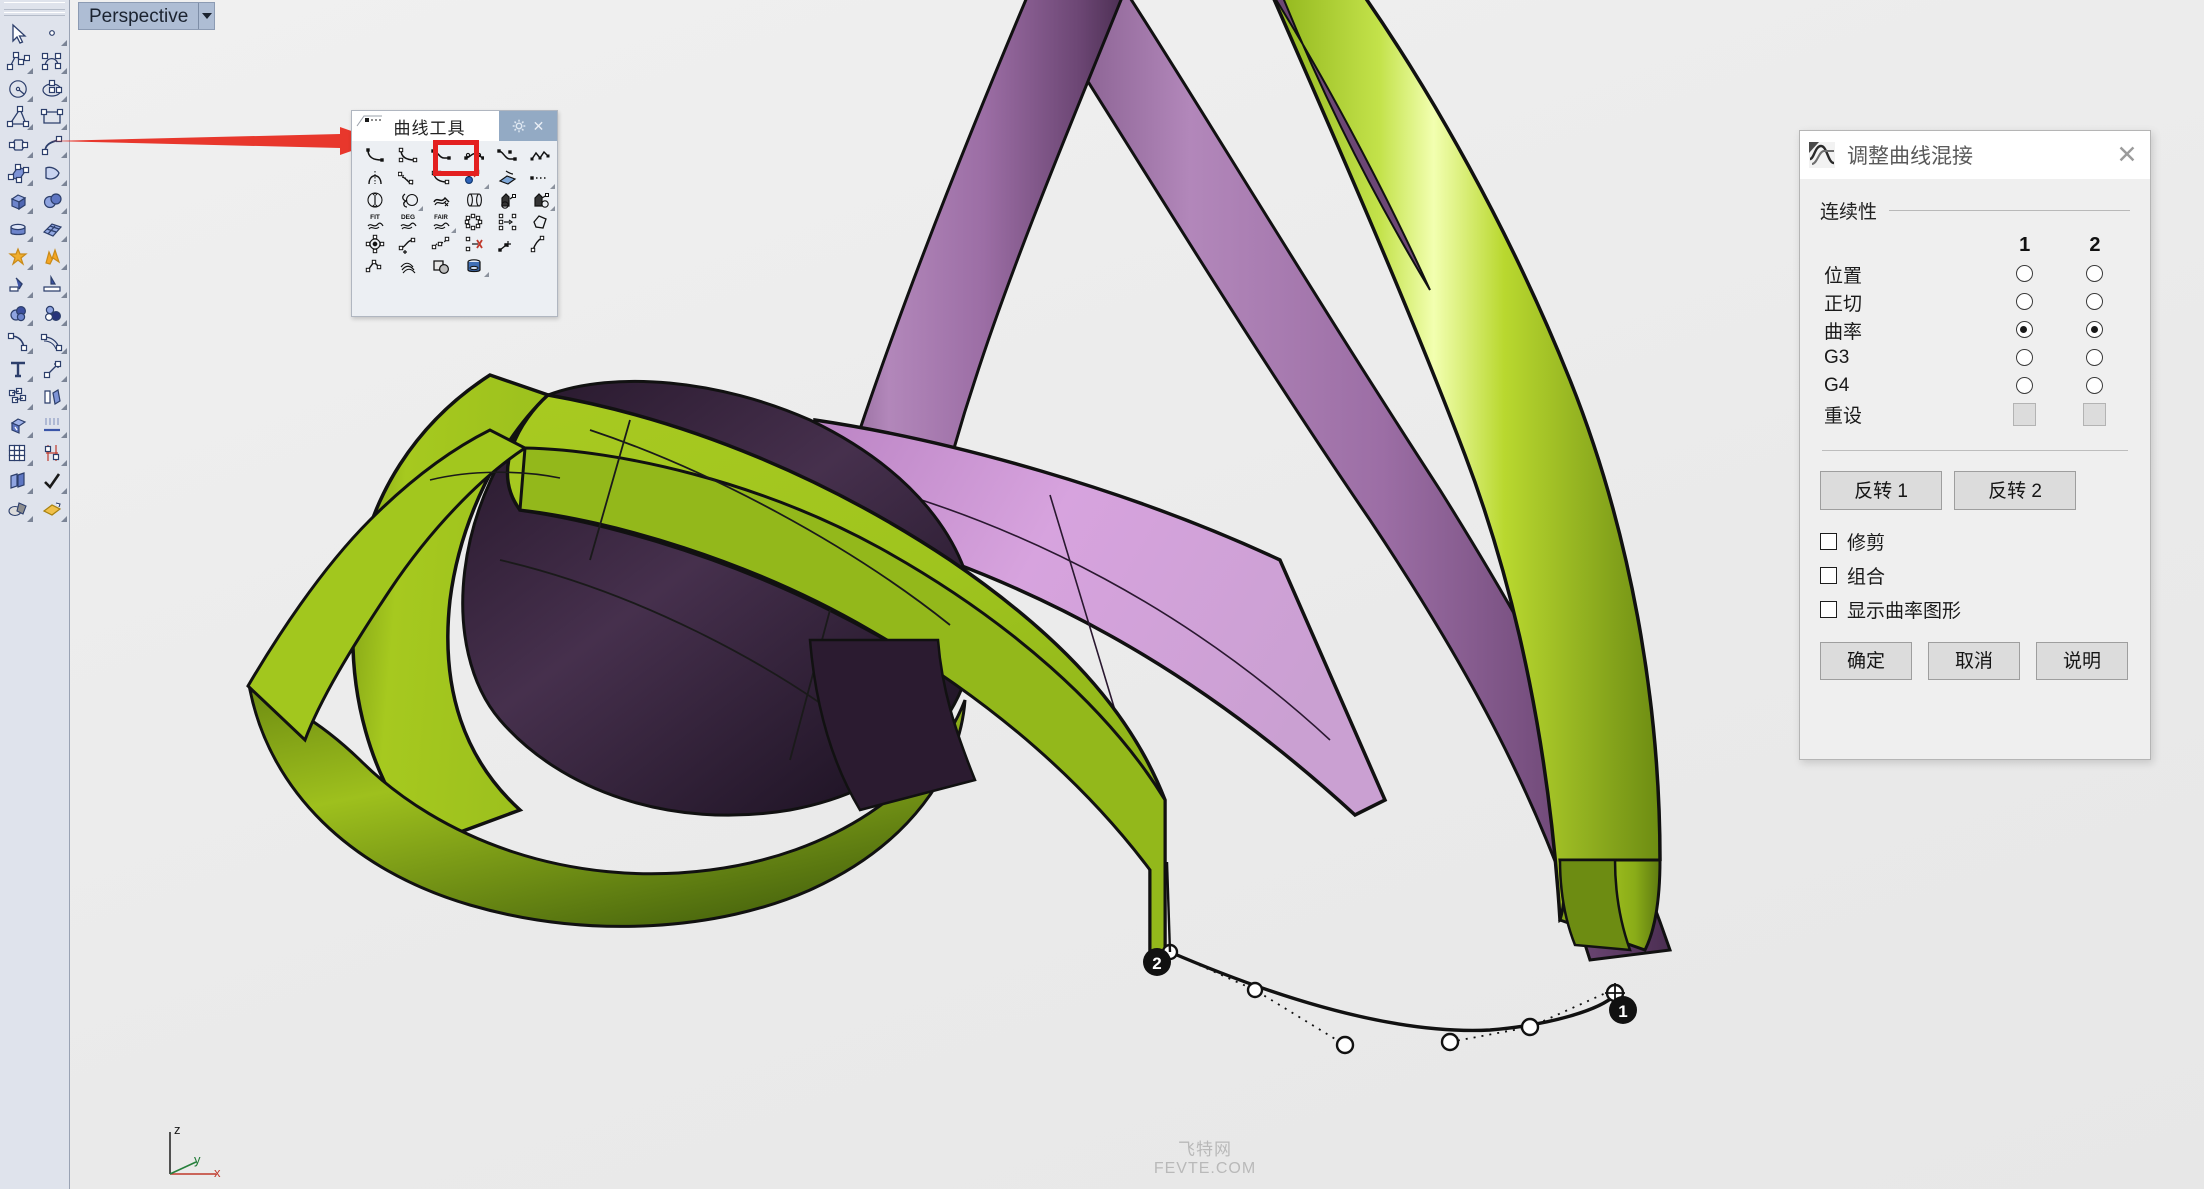 The image size is (2204, 1189). I want to click on option-row: 显示曲率图形, so click(1975, 609).